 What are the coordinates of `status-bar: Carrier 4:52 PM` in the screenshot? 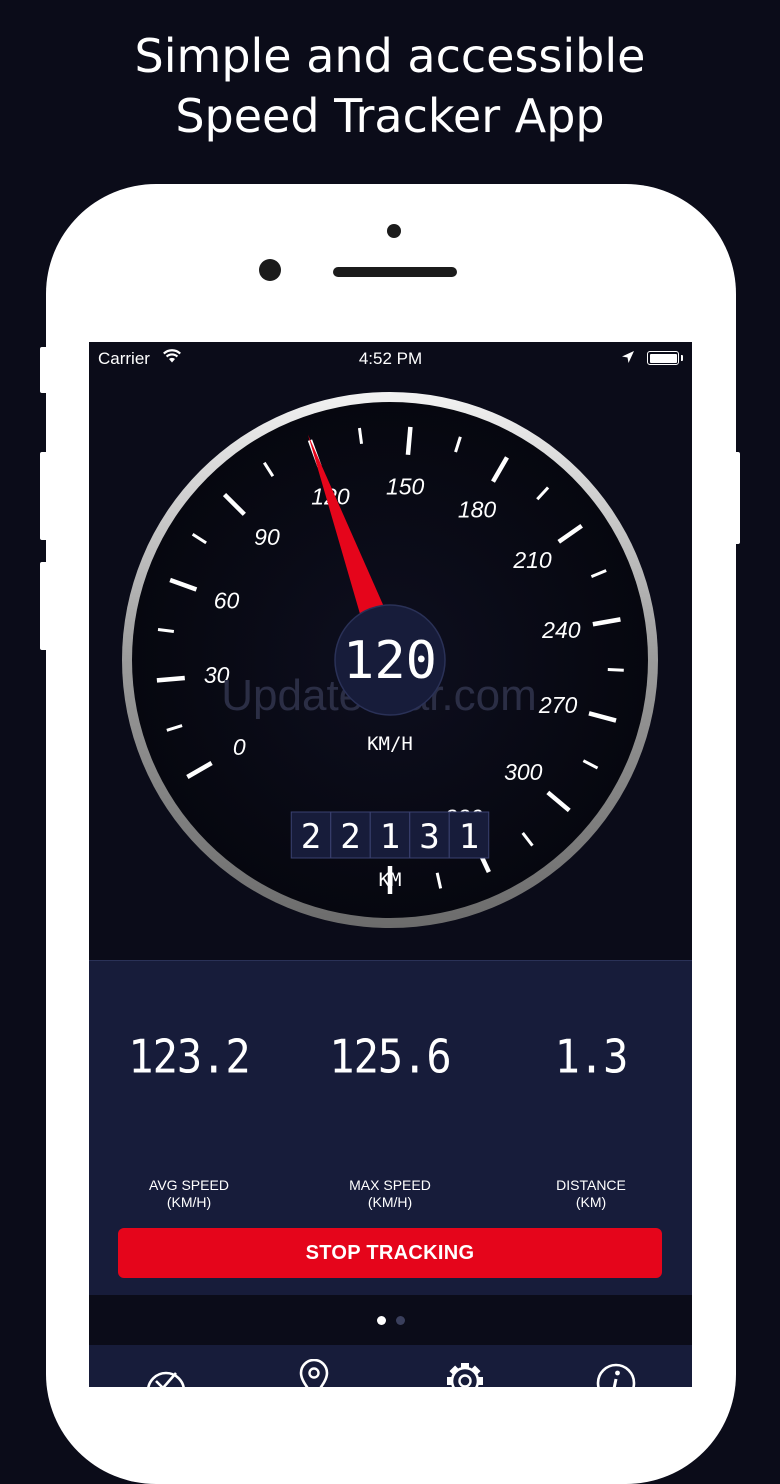 It's located at (390, 358).